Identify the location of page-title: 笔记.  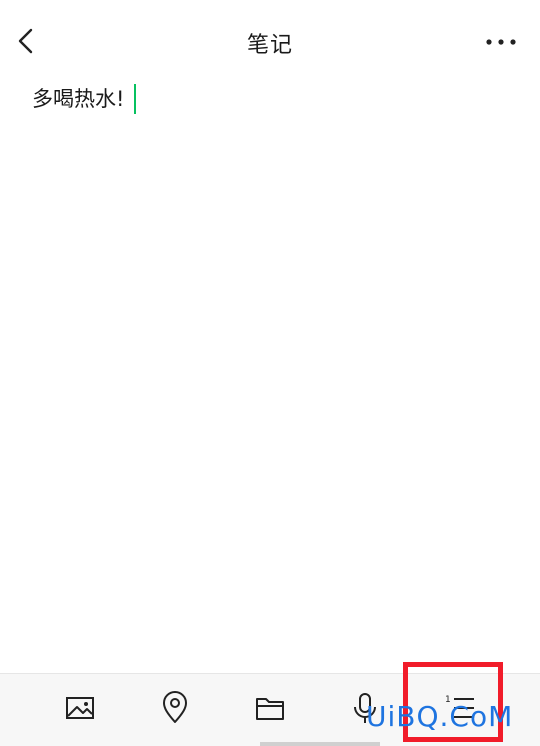
(269, 45).